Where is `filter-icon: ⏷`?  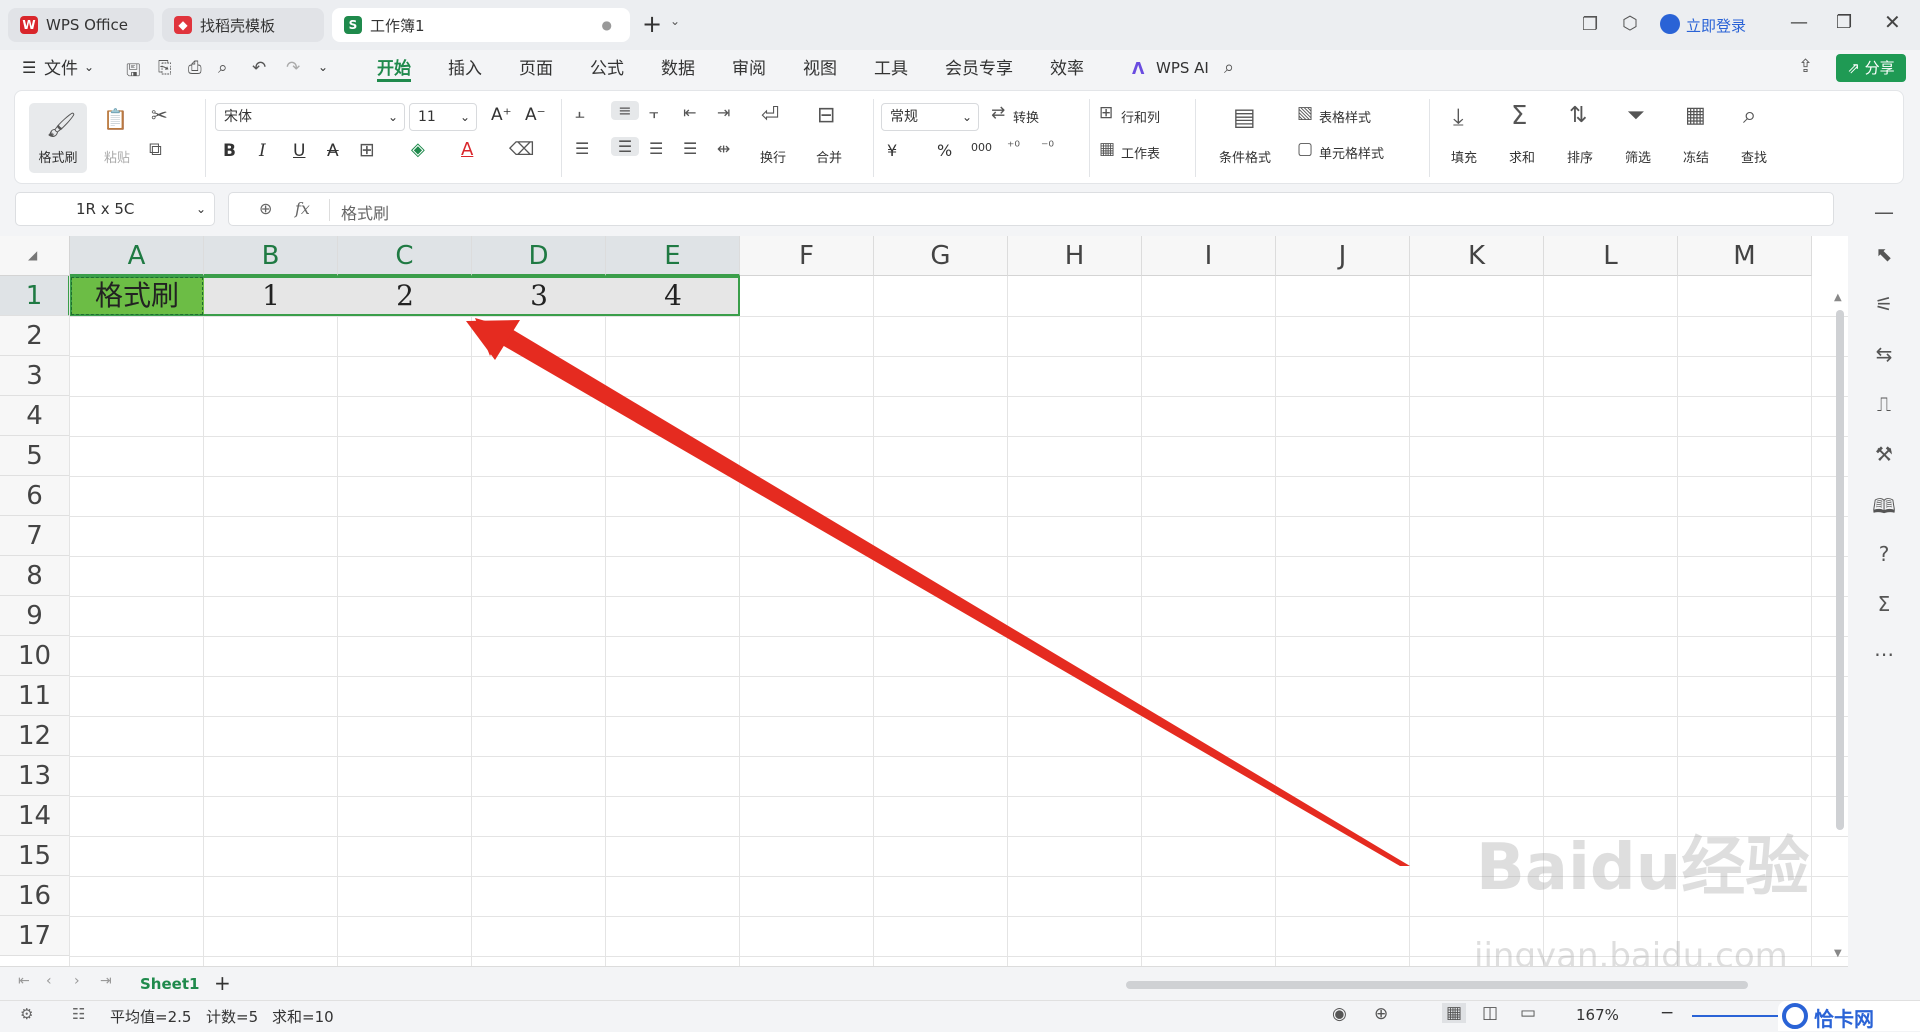
filter-icon: ⏷ is located at coordinates (1636, 115).